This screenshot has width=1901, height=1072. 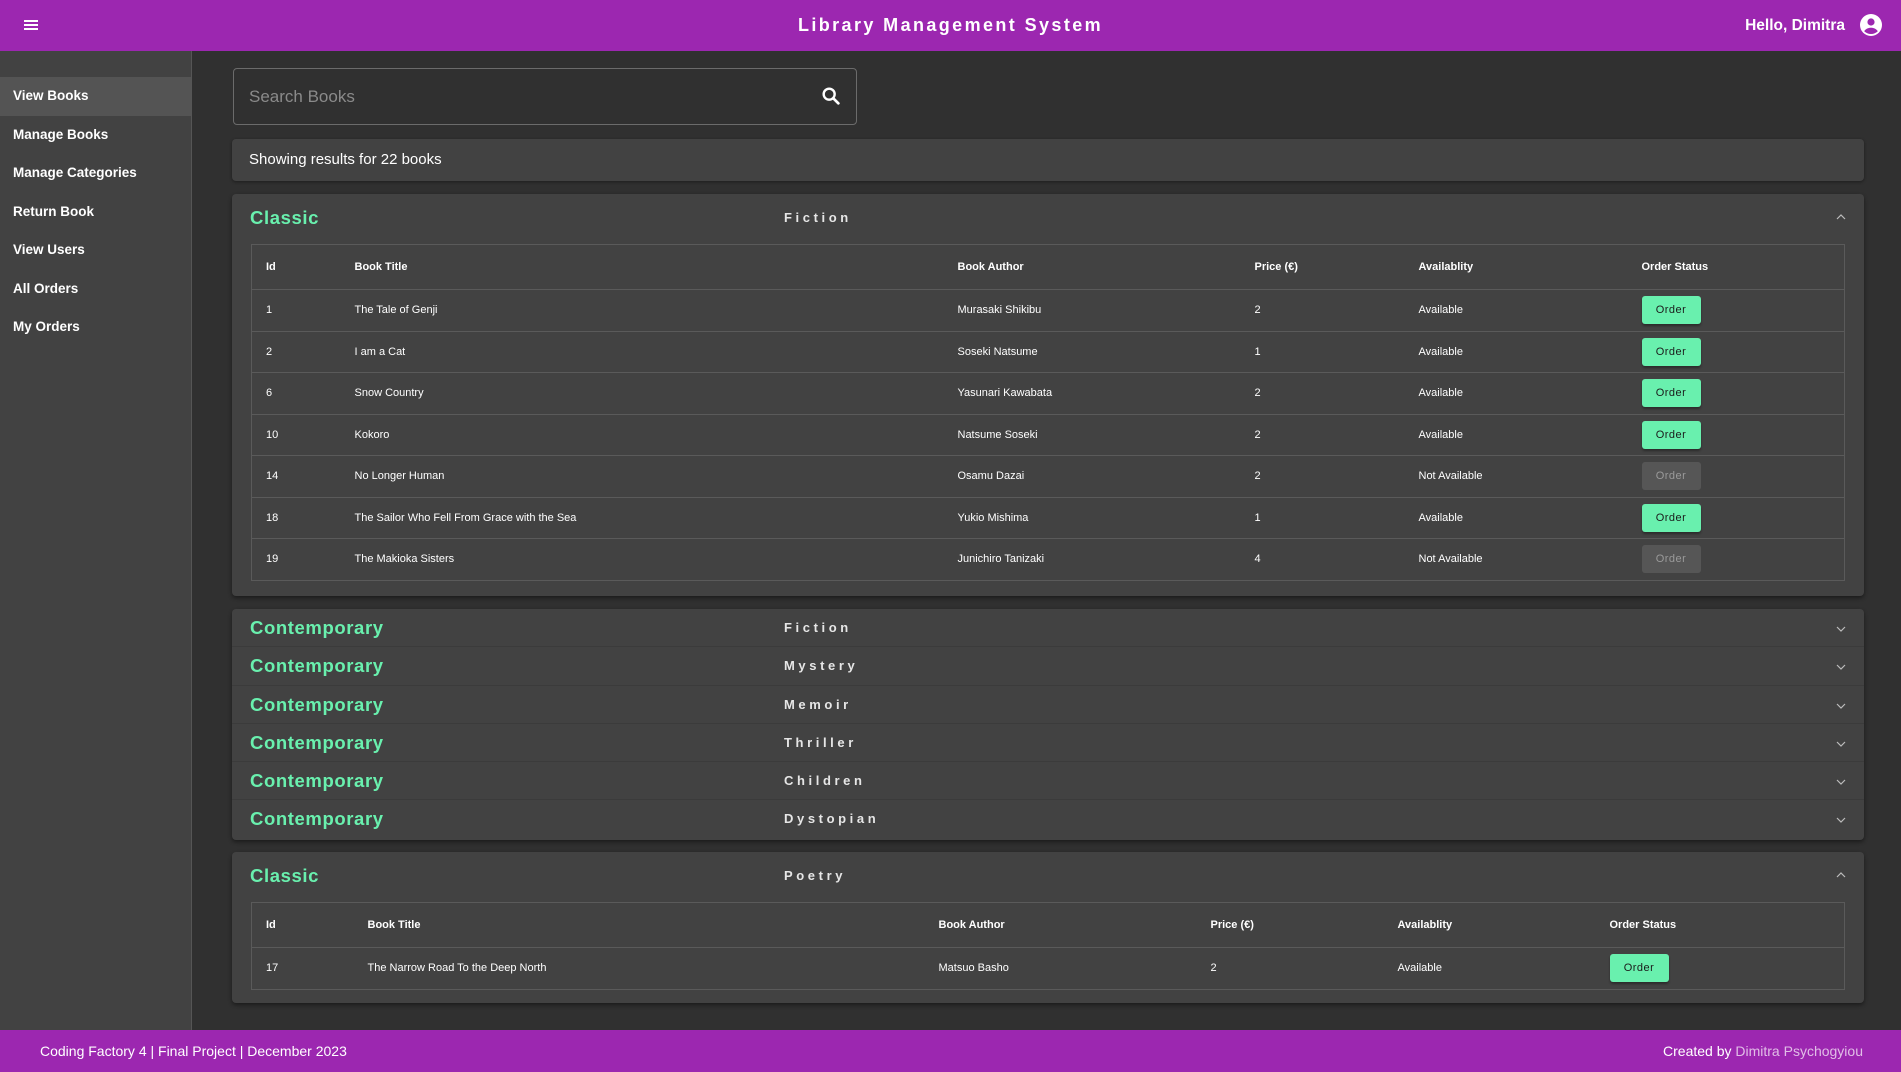 I want to click on table-row: 2I am a Cat Soseki Natsume 1 Available Order, so click(x=1048, y=352).